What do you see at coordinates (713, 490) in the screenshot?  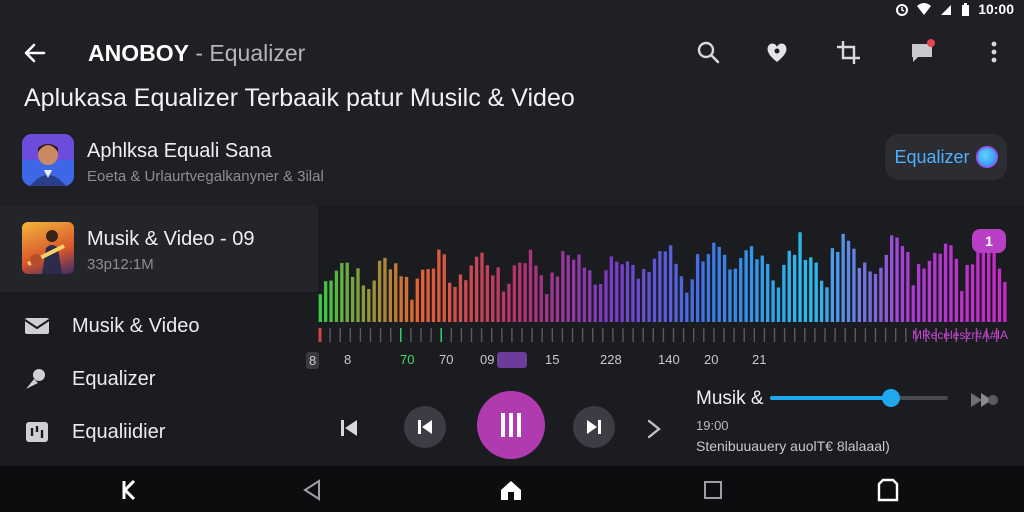 I see `overview-icon` at bounding box center [713, 490].